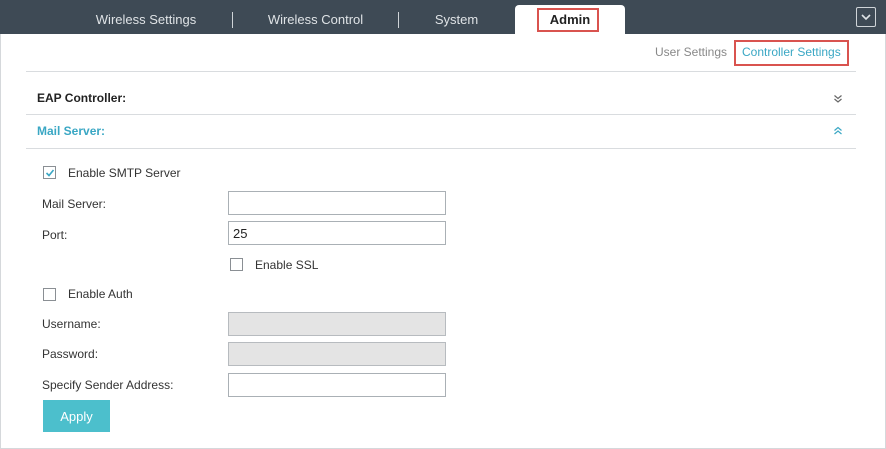 Image resolution: width=886 pixels, height=449 pixels. I want to click on enable-auth-checkbox, so click(49, 294).